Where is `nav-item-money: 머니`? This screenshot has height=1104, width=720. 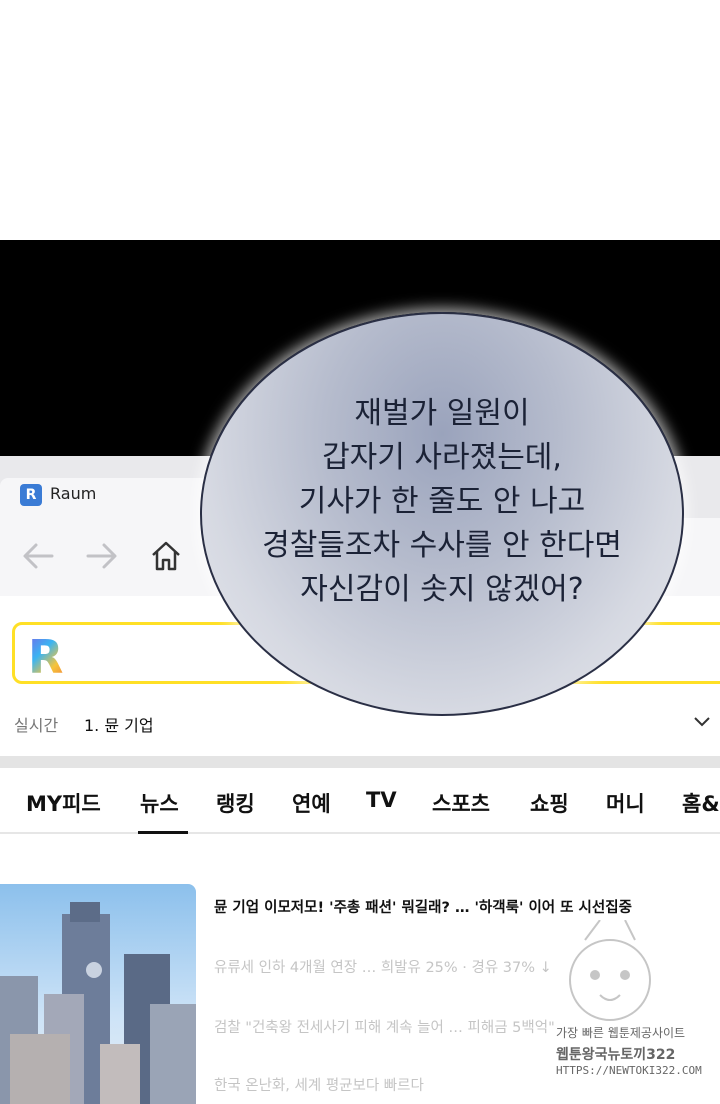 nav-item-money: 머니 is located at coordinates (625, 803).